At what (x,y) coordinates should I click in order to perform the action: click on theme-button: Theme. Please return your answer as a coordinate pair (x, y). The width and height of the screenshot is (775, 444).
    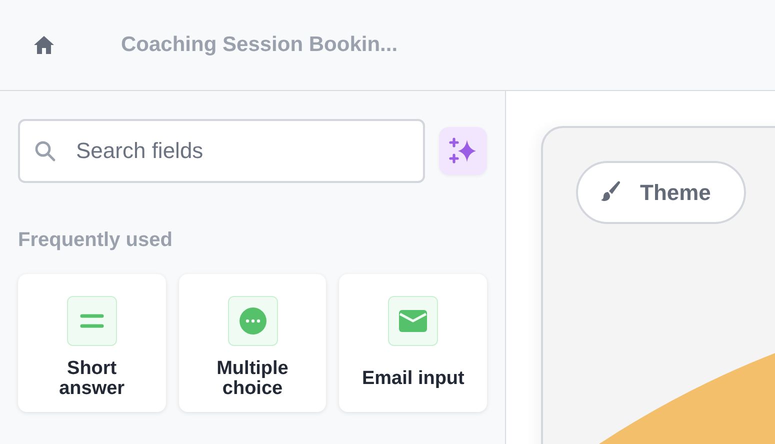
    Looking at the image, I should click on (661, 192).